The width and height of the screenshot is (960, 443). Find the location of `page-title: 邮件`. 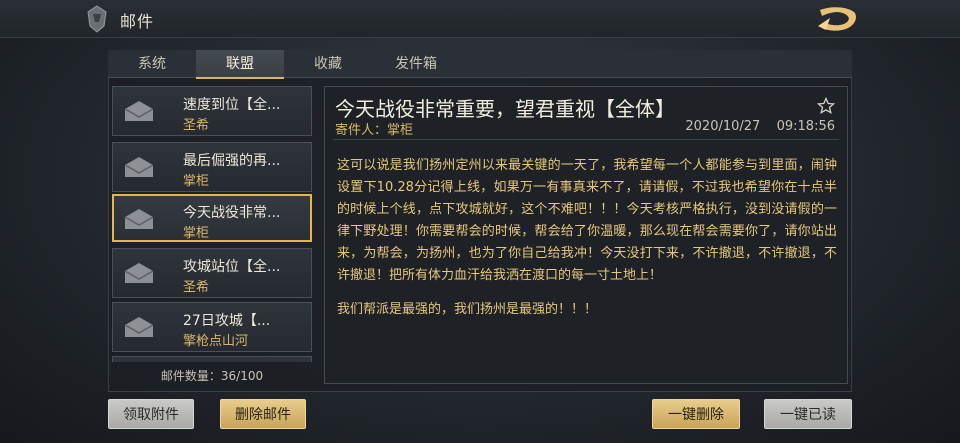

page-title: 邮件 is located at coordinates (137, 21).